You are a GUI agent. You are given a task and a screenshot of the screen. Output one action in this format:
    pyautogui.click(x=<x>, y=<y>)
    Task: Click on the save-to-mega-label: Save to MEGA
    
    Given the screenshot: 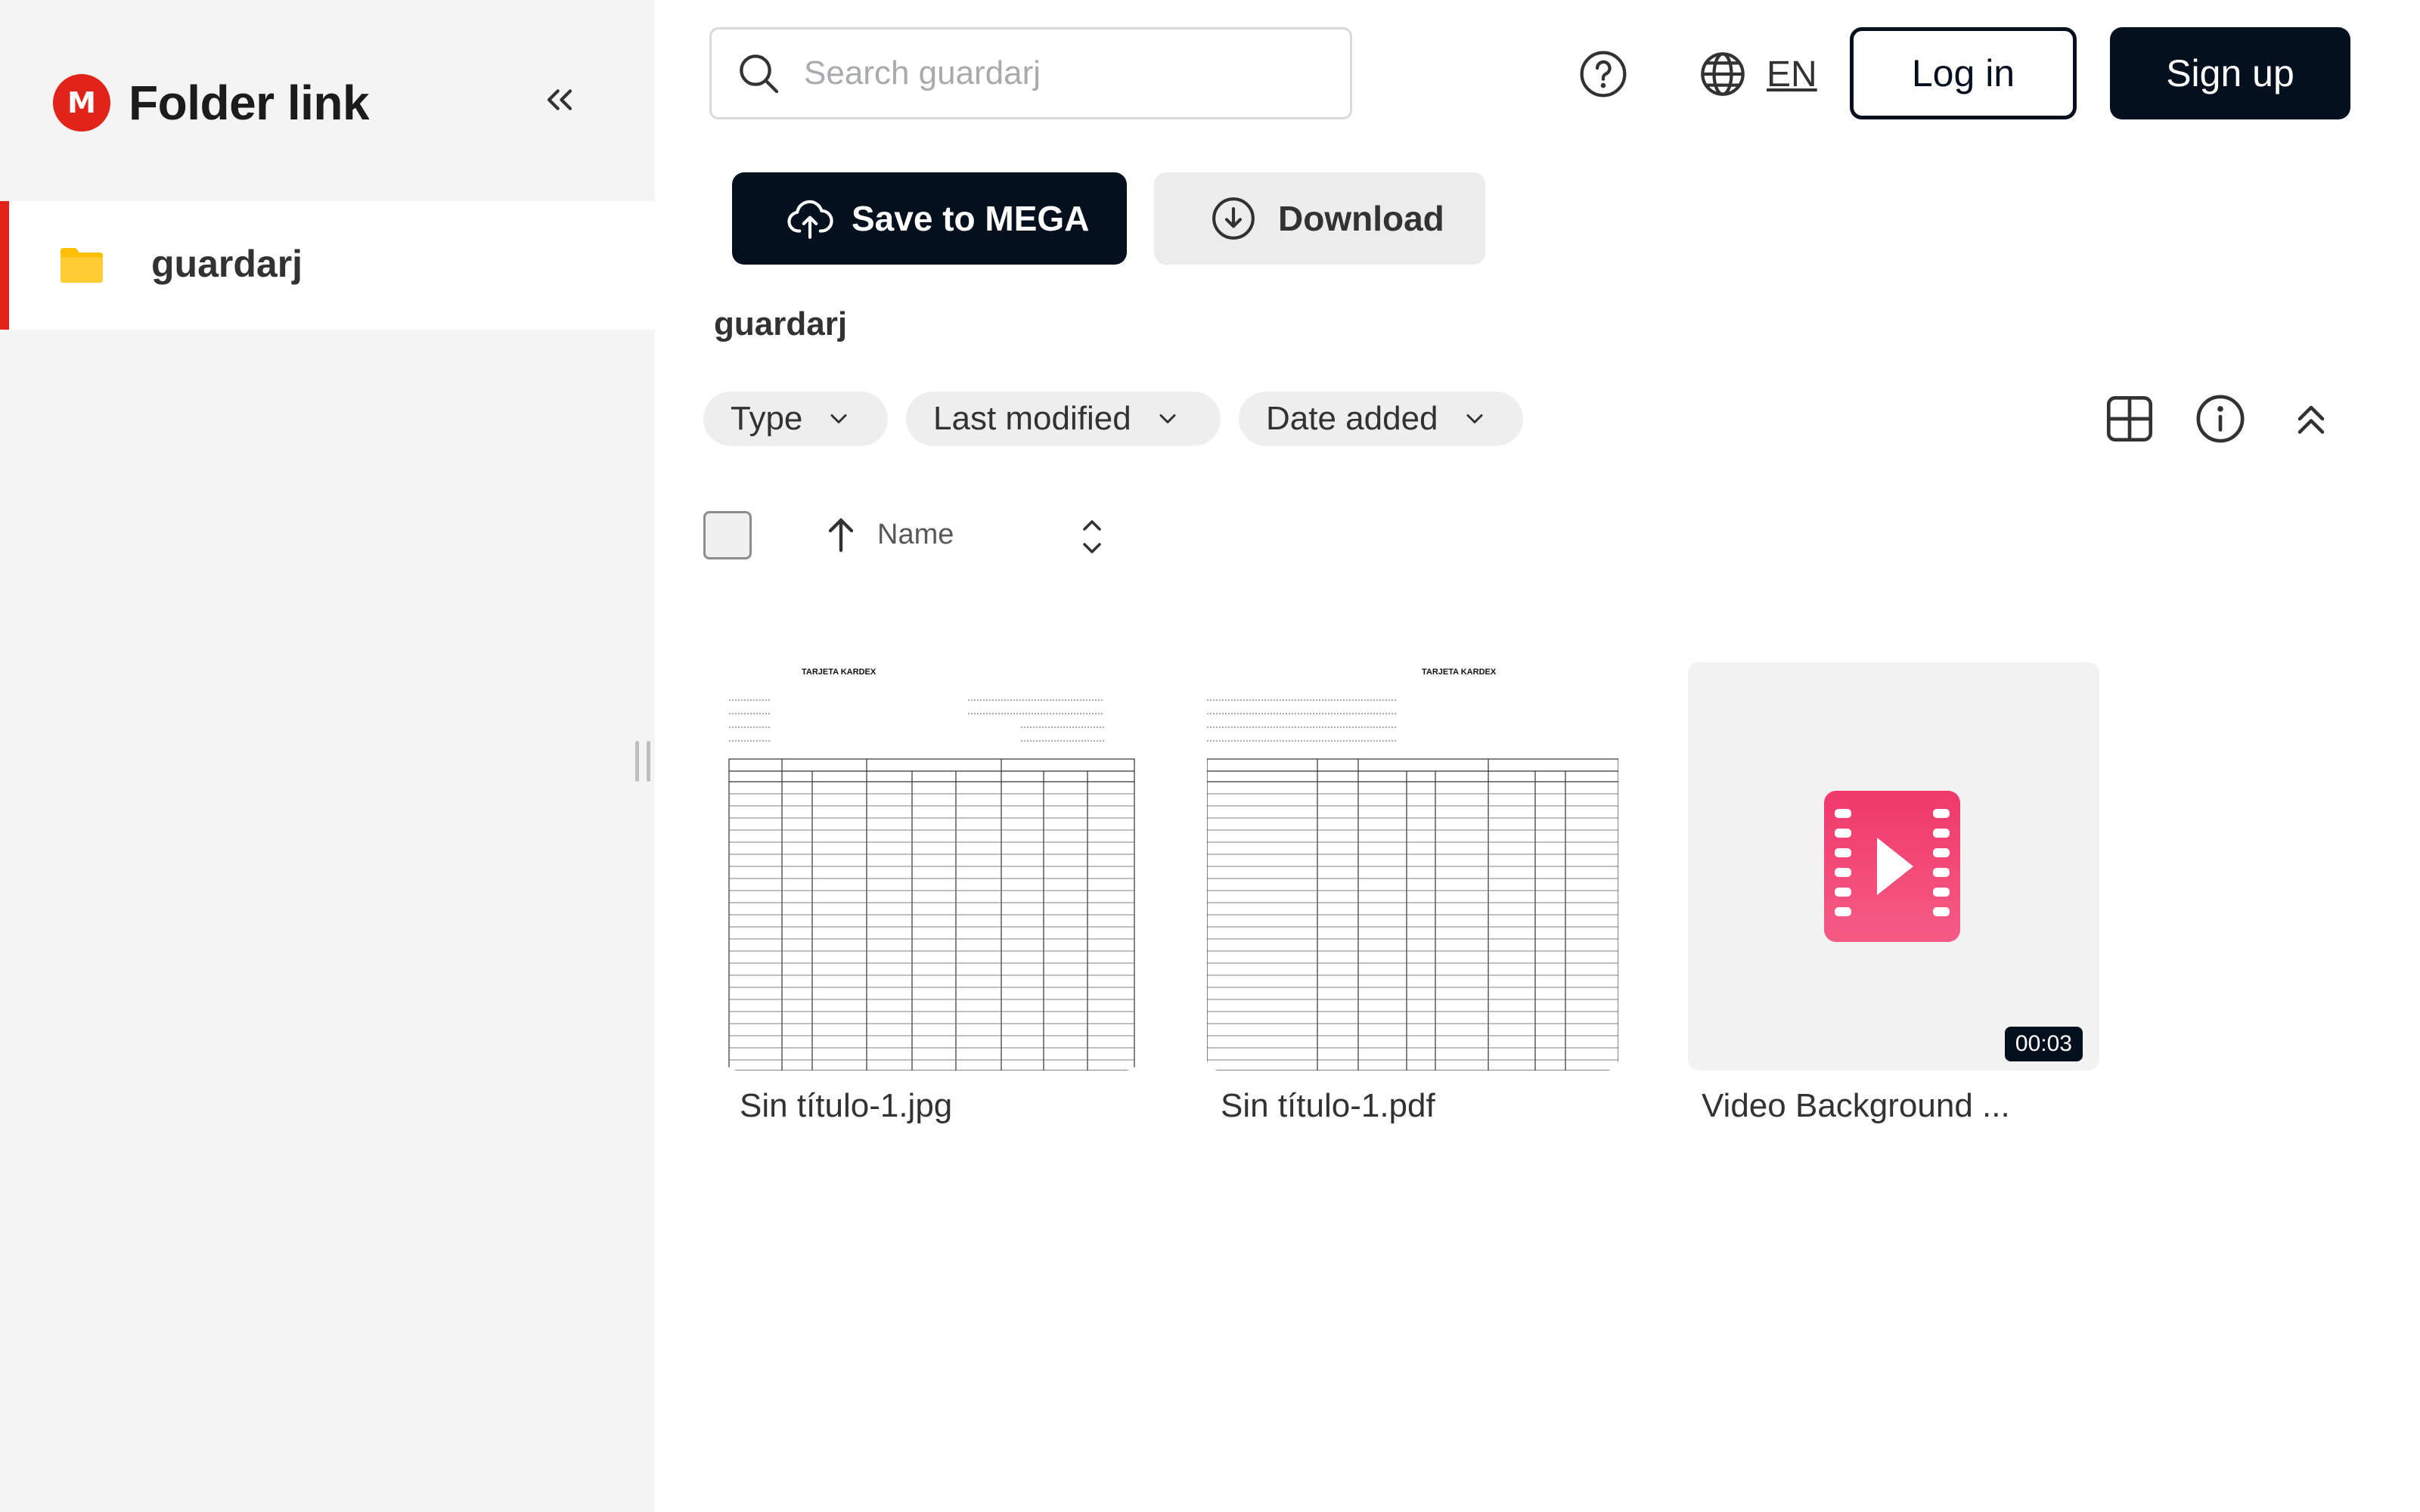 What is the action you would take?
    pyautogui.click(x=971, y=219)
    